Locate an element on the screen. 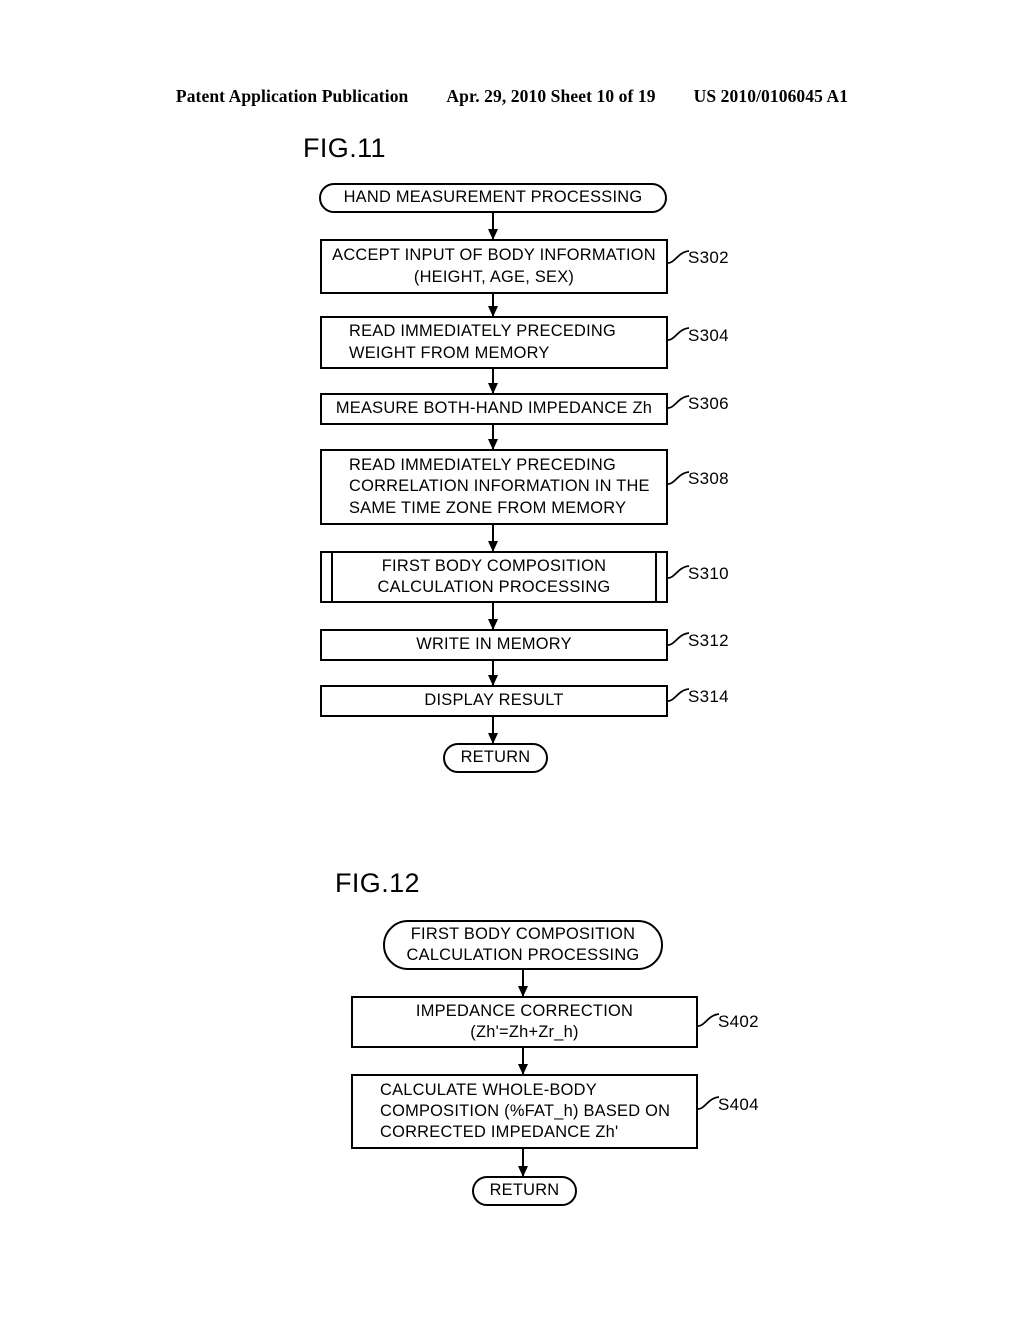 This screenshot has width=1024, height=1320. fig11-node-s312-label: WRITE IN MEMORY is located at coordinates (494, 644).